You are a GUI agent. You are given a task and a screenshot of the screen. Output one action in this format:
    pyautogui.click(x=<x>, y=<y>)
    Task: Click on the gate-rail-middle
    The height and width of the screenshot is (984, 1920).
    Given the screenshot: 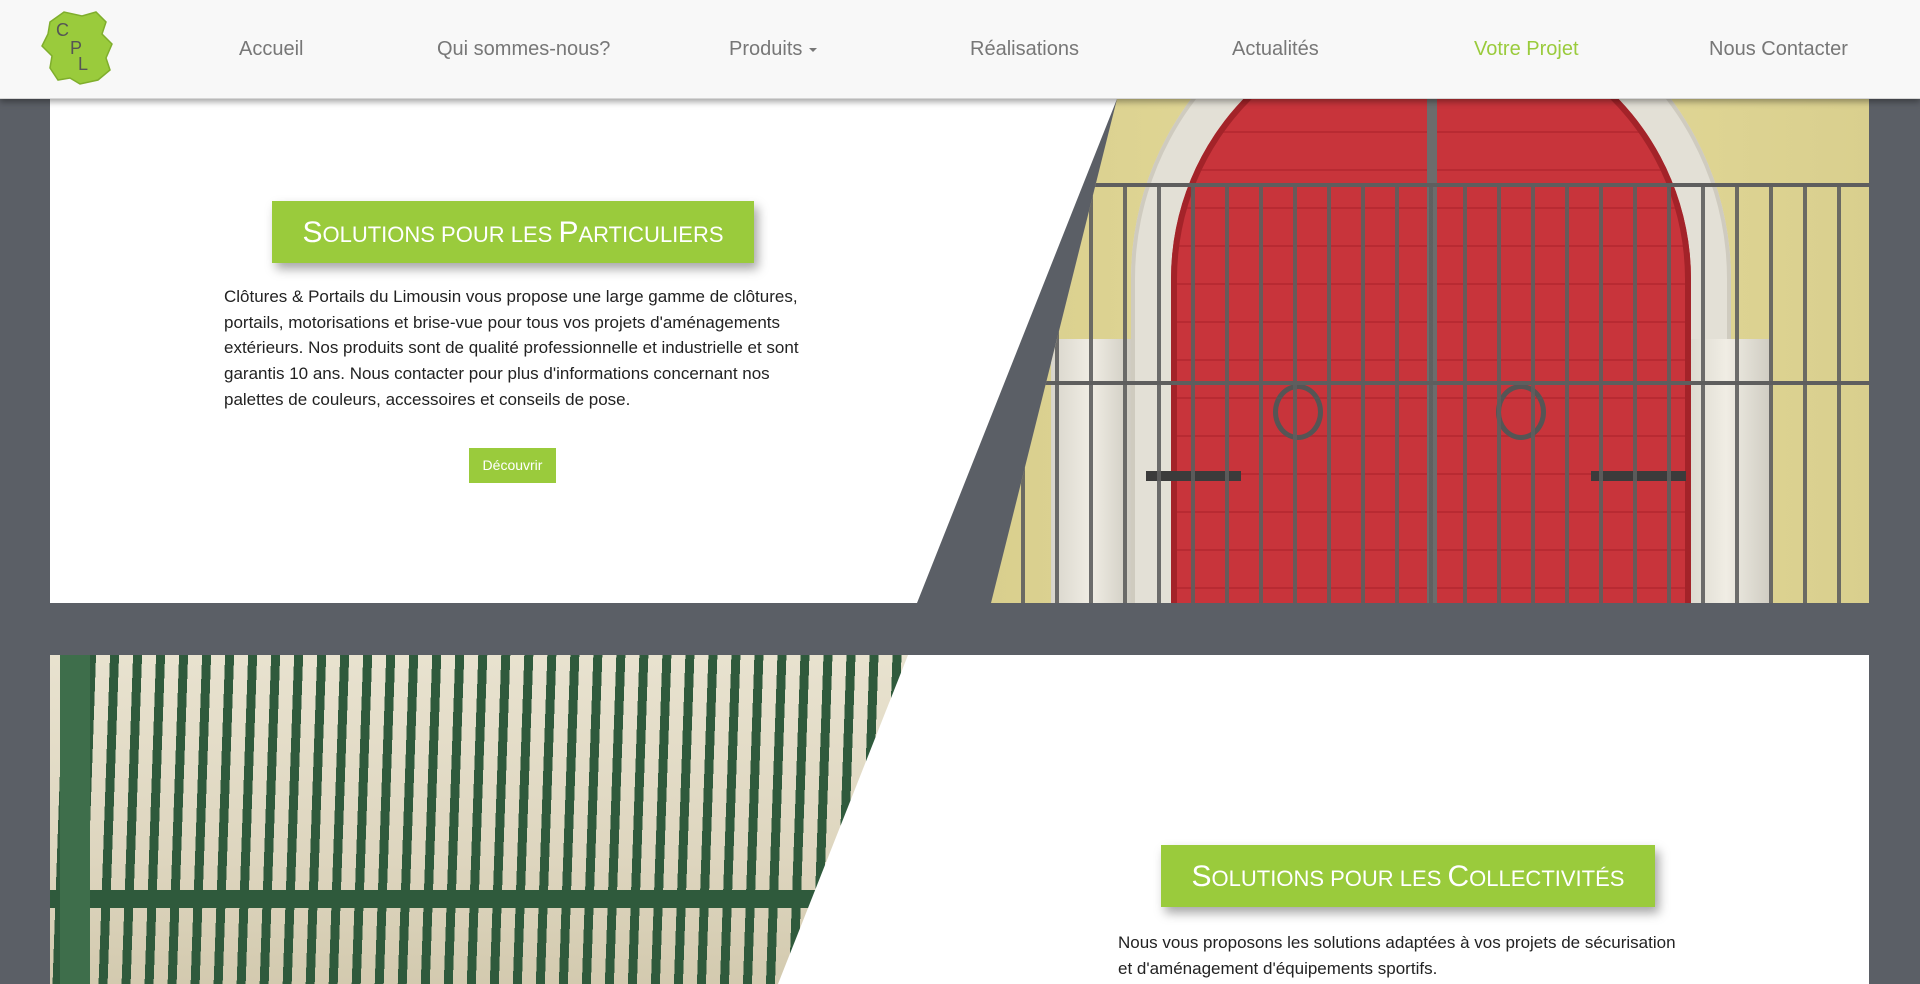 What is the action you would take?
    pyautogui.click(x=1430, y=383)
    